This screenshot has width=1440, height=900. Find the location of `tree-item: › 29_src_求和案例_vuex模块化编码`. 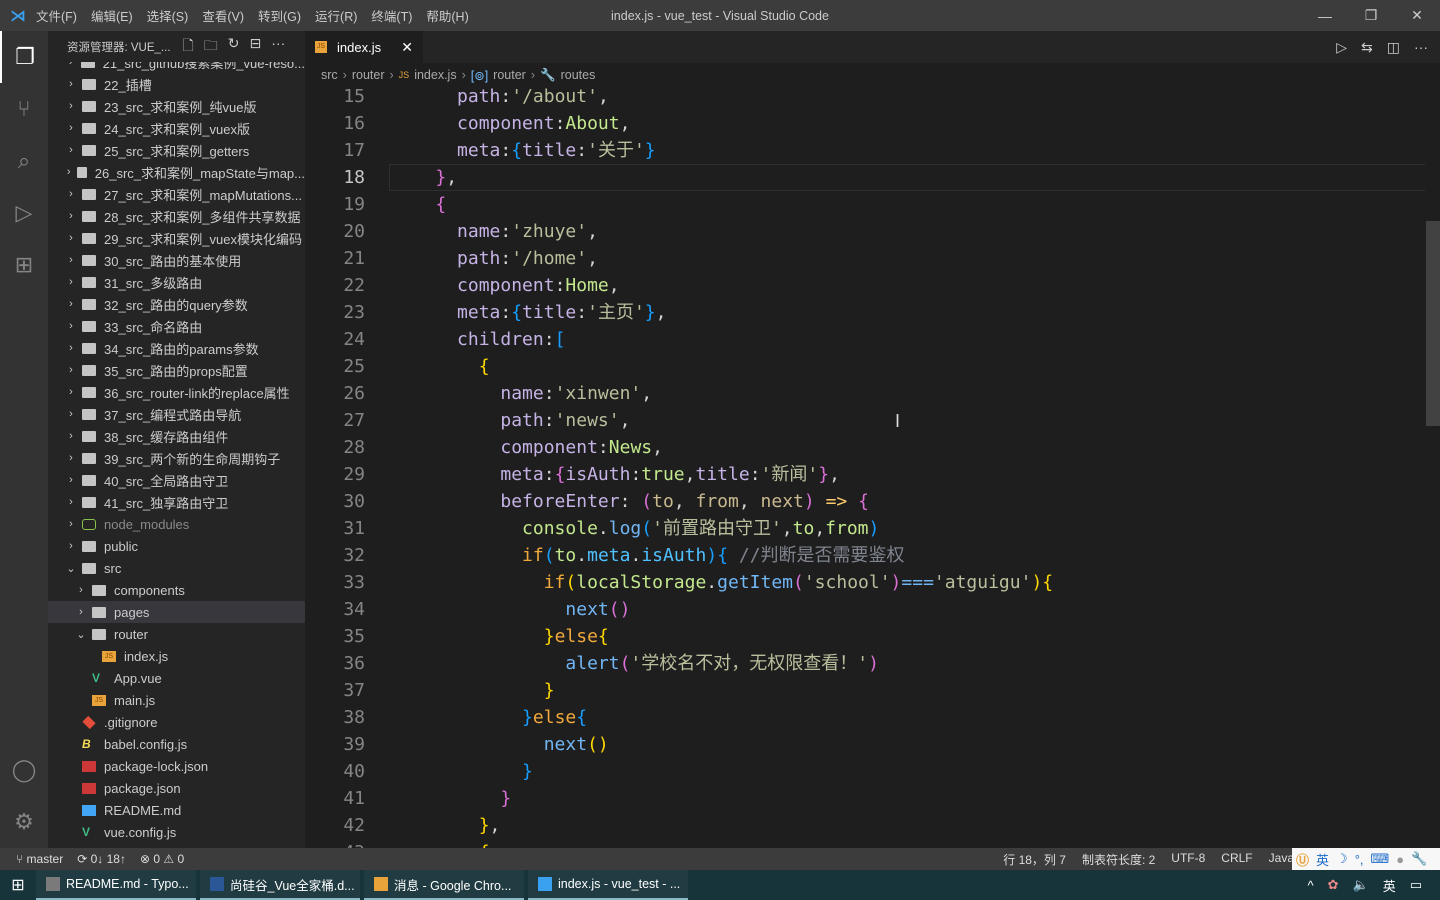

tree-item: › 29_src_求和案例_vuex模块化编码 is located at coordinates (176, 238).